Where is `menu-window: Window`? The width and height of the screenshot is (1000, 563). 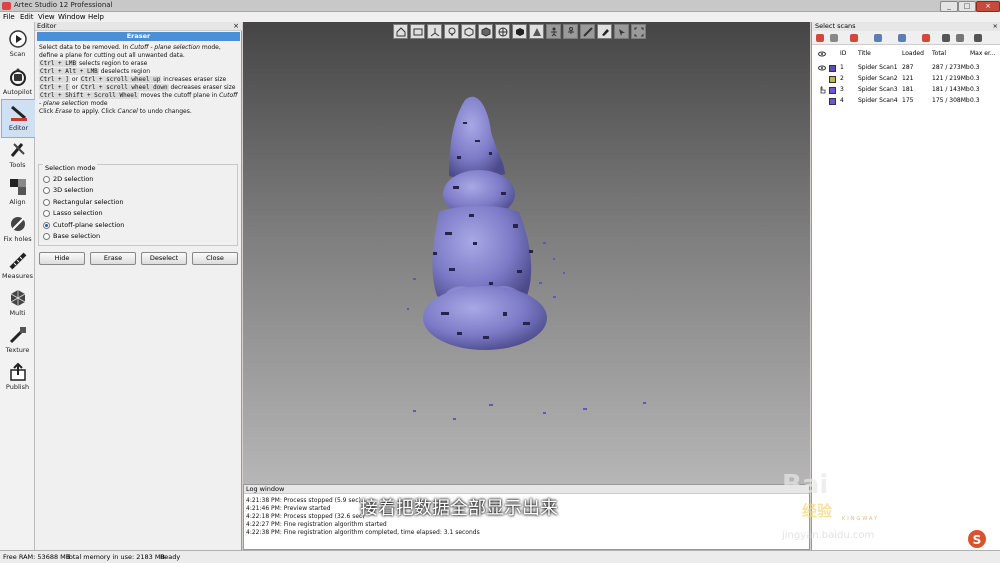 menu-window: Window is located at coordinates (72, 17).